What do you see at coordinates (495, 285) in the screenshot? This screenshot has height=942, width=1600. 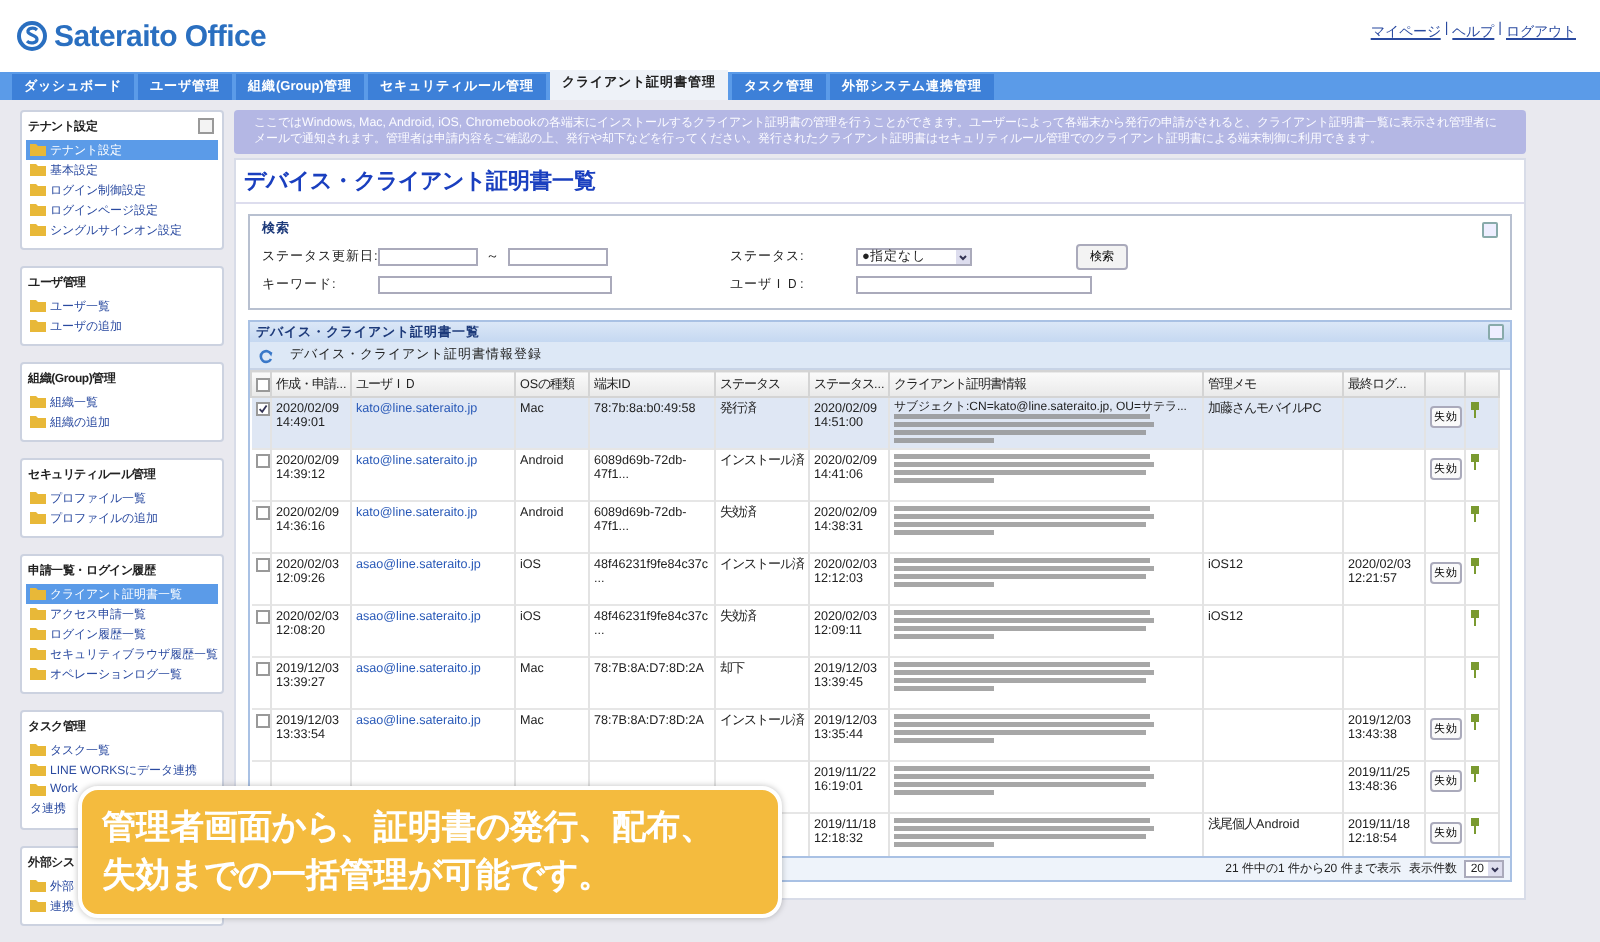 I see `keyword-field` at bounding box center [495, 285].